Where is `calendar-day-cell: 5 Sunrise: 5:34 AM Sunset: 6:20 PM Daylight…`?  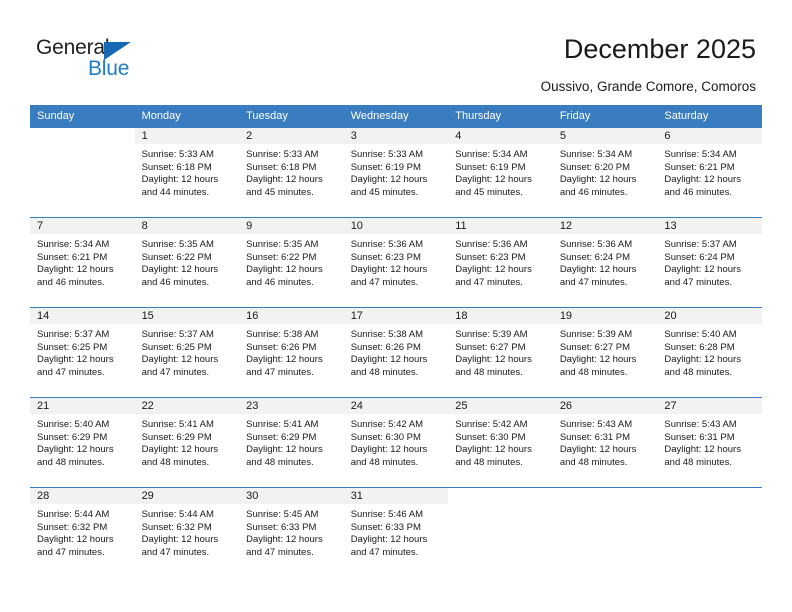
calendar-day-cell: 5 Sunrise: 5:34 AM Sunset: 6:20 PM Daylight… is located at coordinates (605, 172).